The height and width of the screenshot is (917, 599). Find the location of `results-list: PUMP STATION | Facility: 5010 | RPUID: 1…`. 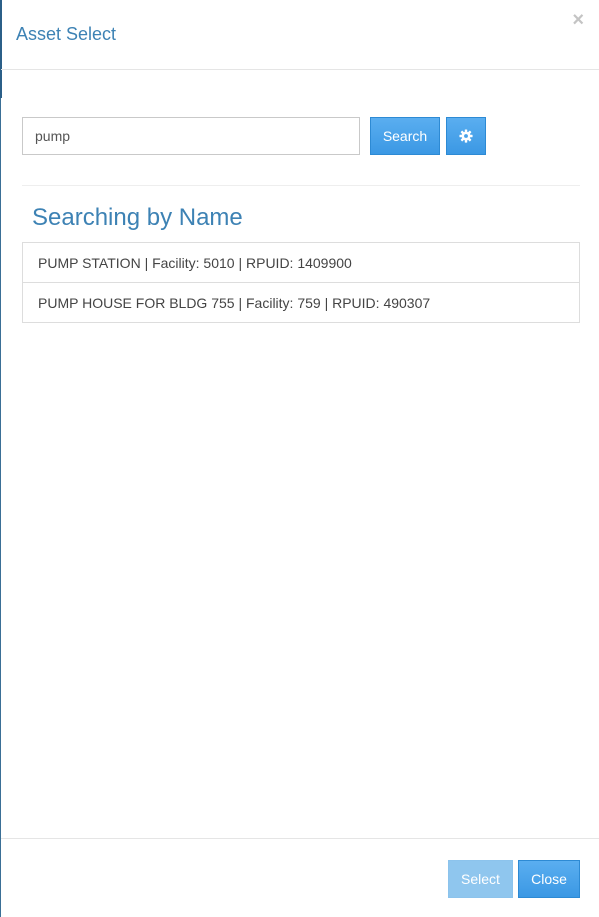

results-list: PUMP STATION | Facility: 5010 | RPUID: 1… is located at coordinates (301, 282).